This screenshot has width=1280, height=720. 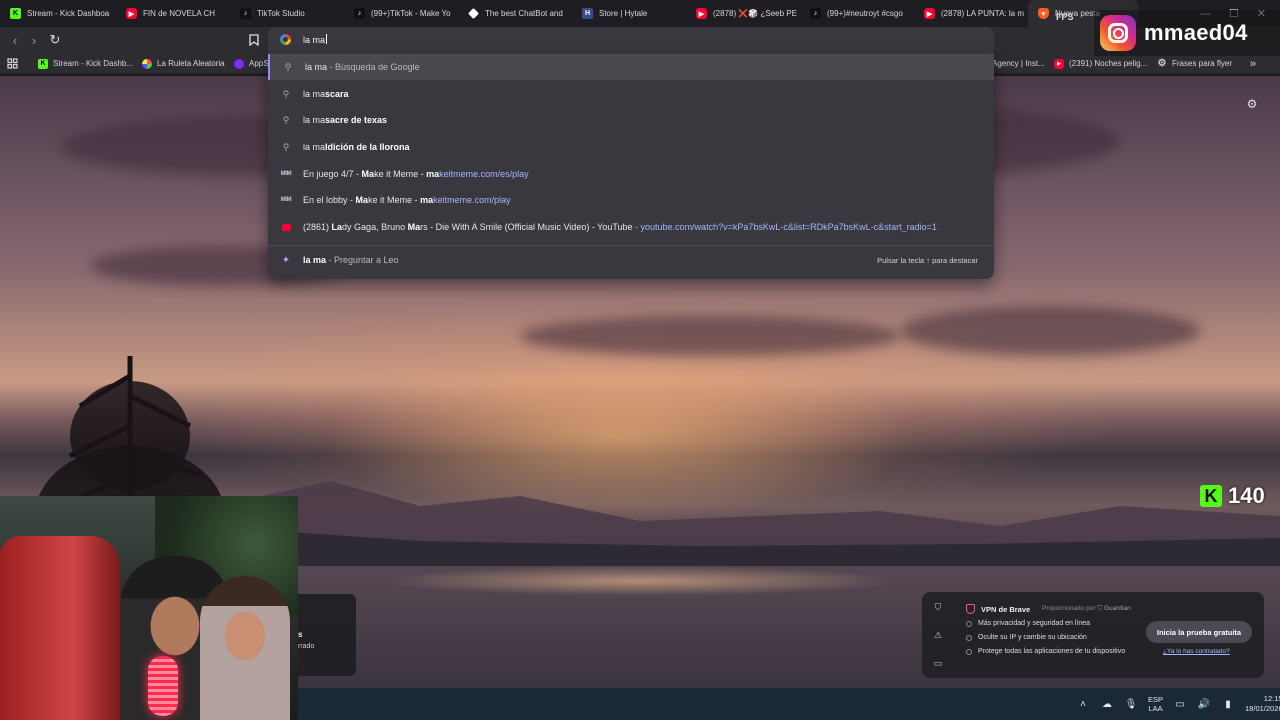 What do you see at coordinates (191, 63) in the screenshot?
I see `bookmark-label: La Ruleta Aleatoria` at bounding box center [191, 63].